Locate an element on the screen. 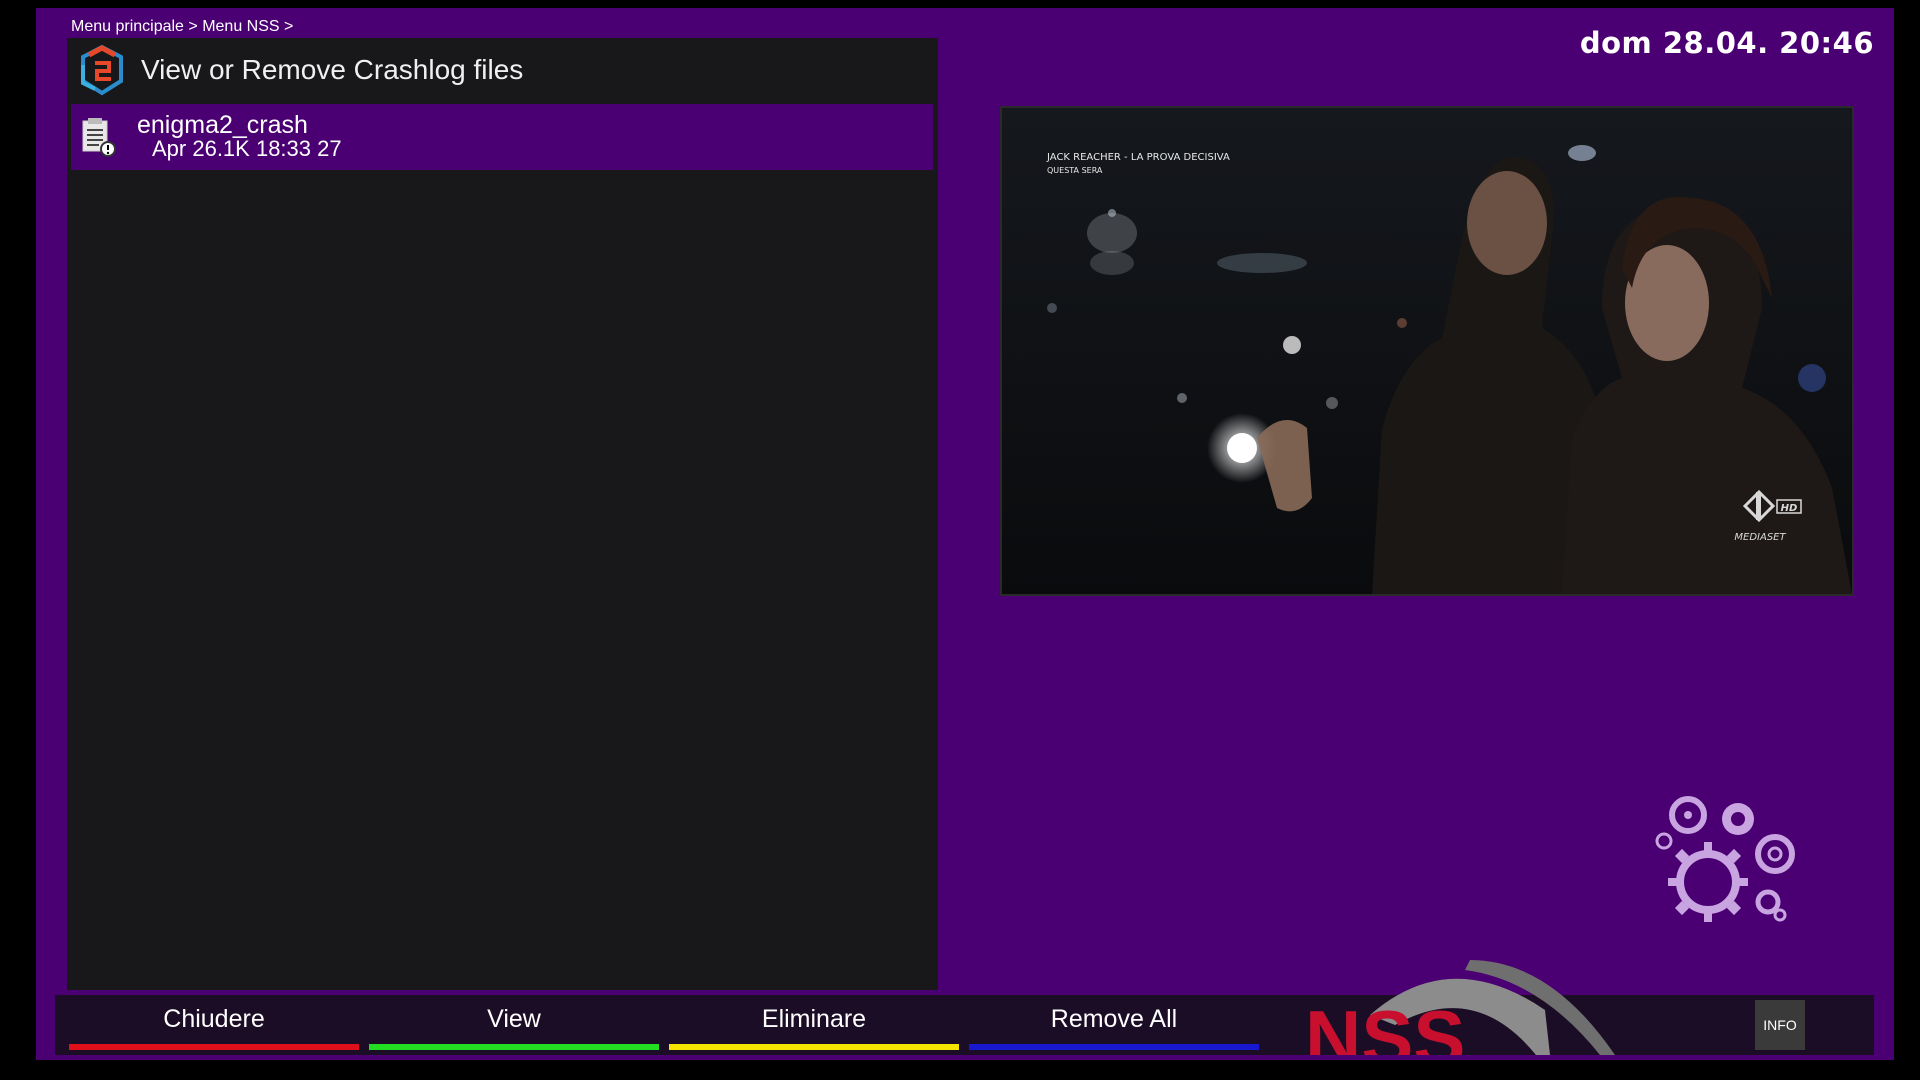  gears-icon is located at coordinates (1725, 859).